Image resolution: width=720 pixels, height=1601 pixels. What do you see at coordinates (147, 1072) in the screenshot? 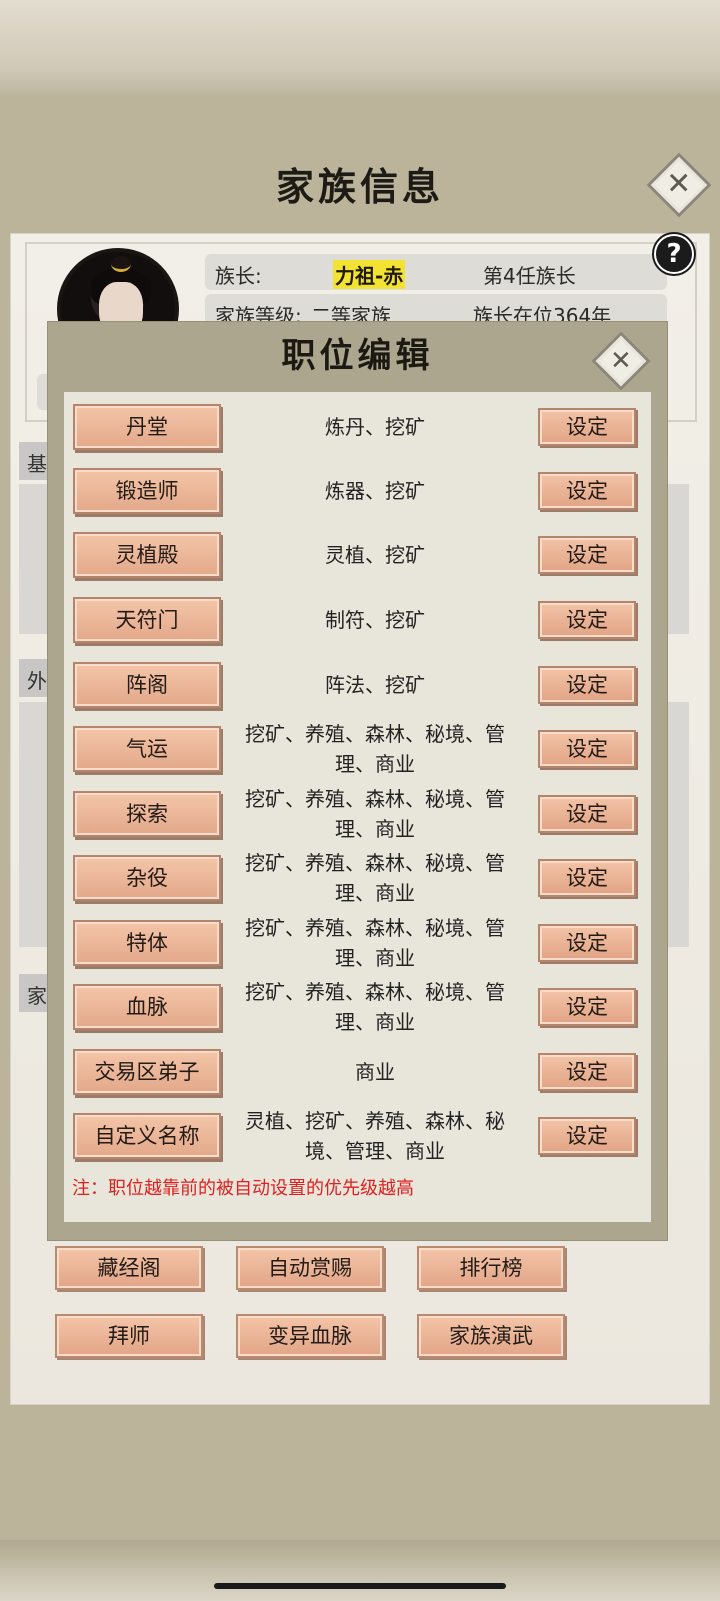
I see `position-name-button: 交易区弟子` at bounding box center [147, 1072].